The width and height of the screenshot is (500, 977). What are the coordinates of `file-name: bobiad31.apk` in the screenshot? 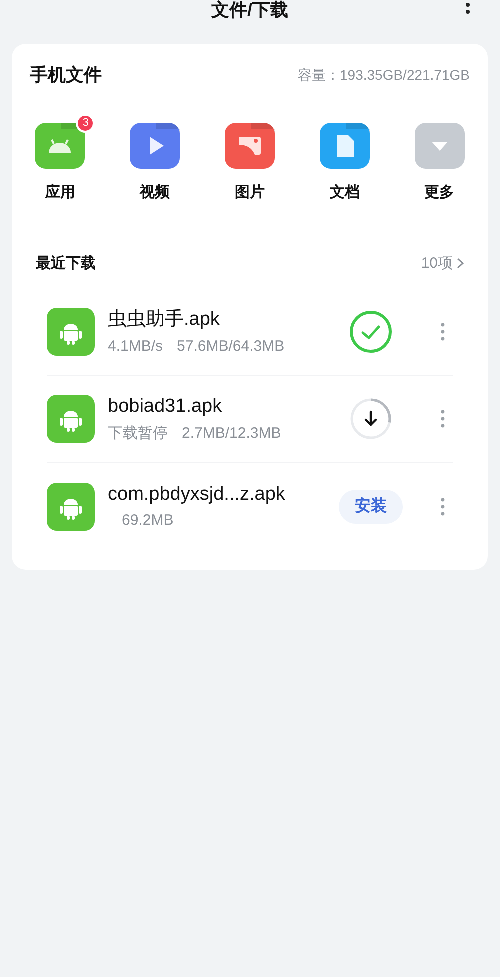 It's located at (166, 407).